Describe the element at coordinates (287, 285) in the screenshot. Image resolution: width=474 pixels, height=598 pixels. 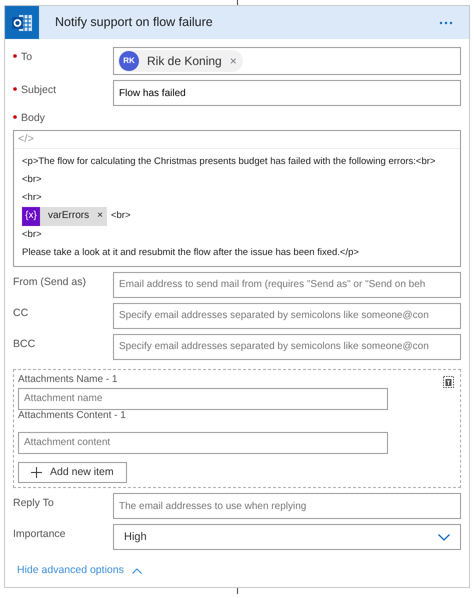
I see `text-field: Email address to send mail from (requires "Send as" or "Send on beh` at that location.